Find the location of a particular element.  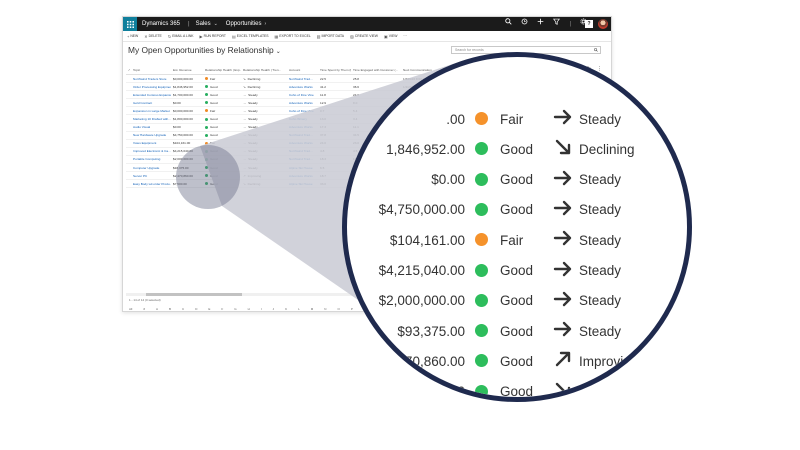

area-selector: Sales ⌄ is located at coordinates (207, 24).